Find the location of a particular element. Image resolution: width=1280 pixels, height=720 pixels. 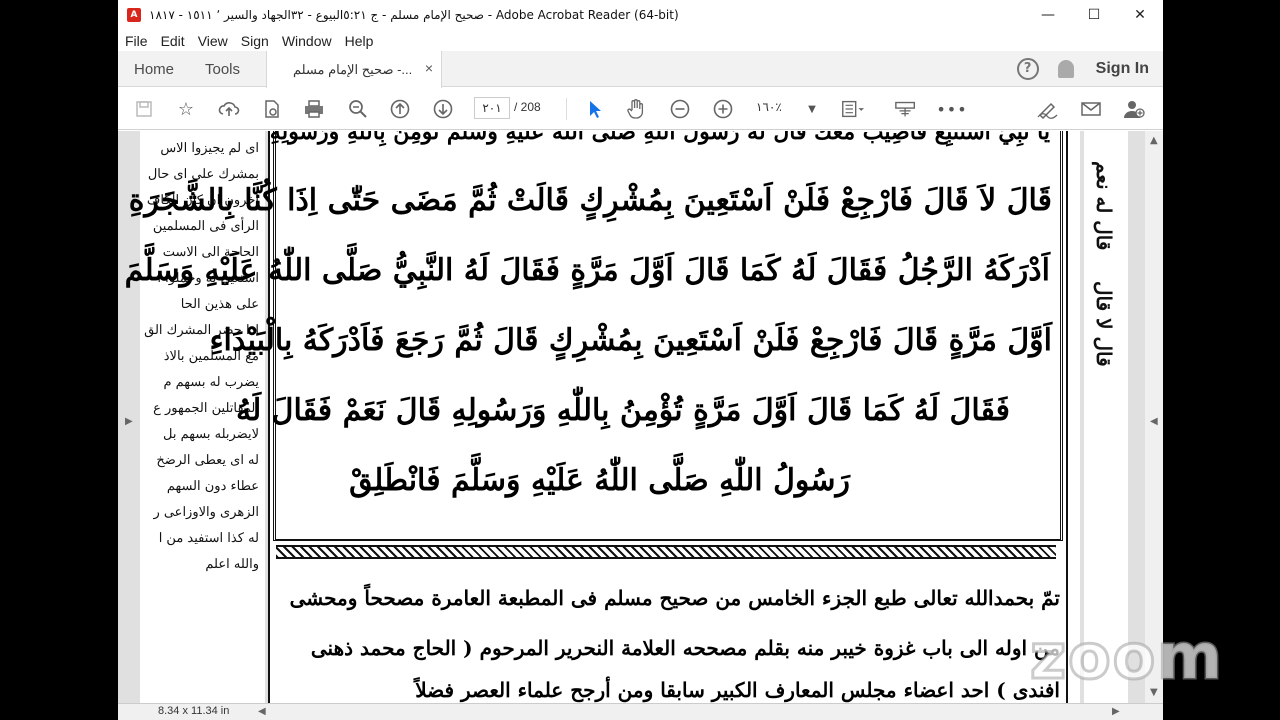

zoom-dropdown-icon: ▼ is located at coordinates (812, 109).